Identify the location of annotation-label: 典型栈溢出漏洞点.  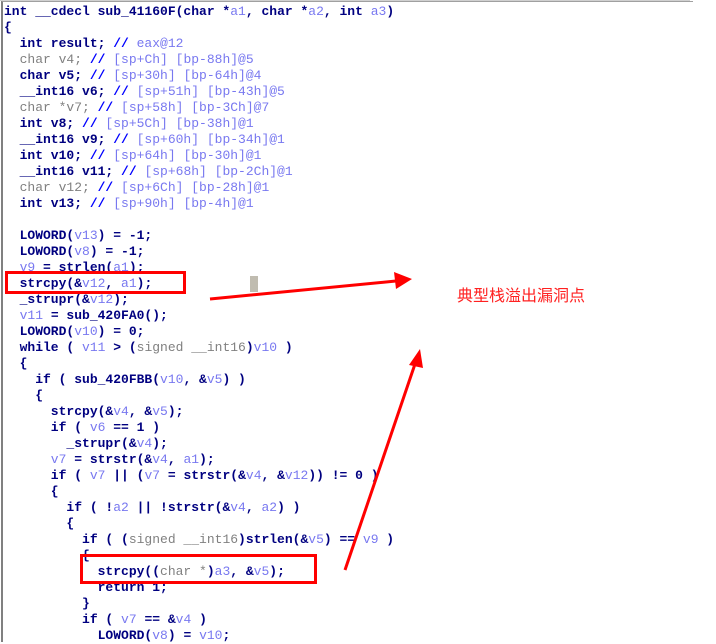
(521, 295).